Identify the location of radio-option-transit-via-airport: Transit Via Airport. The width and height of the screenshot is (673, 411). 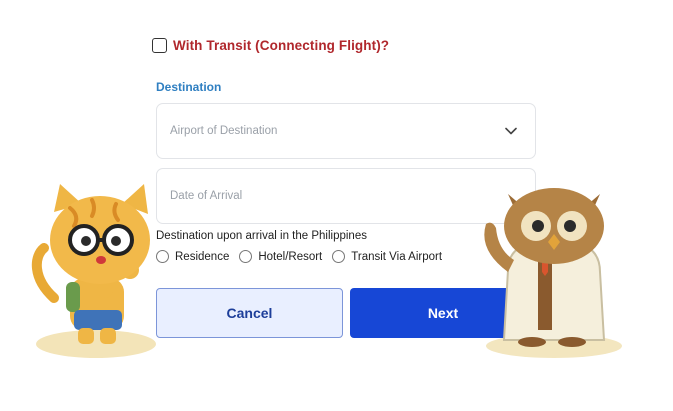
(387, 256).